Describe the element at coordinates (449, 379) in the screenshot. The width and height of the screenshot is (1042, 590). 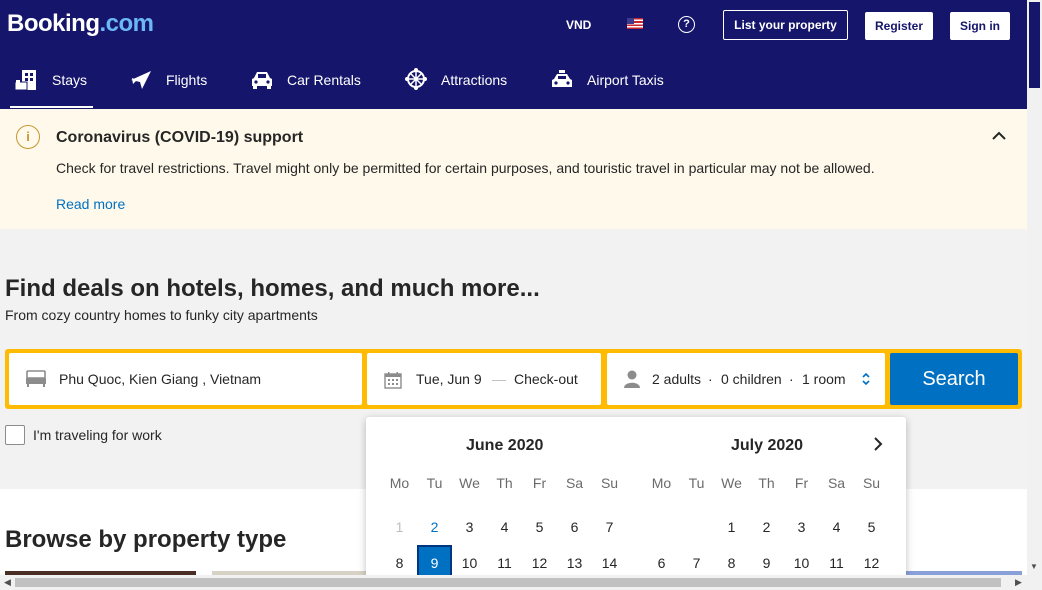
I see `checkin-value: Tue, Jun 9` at that location.